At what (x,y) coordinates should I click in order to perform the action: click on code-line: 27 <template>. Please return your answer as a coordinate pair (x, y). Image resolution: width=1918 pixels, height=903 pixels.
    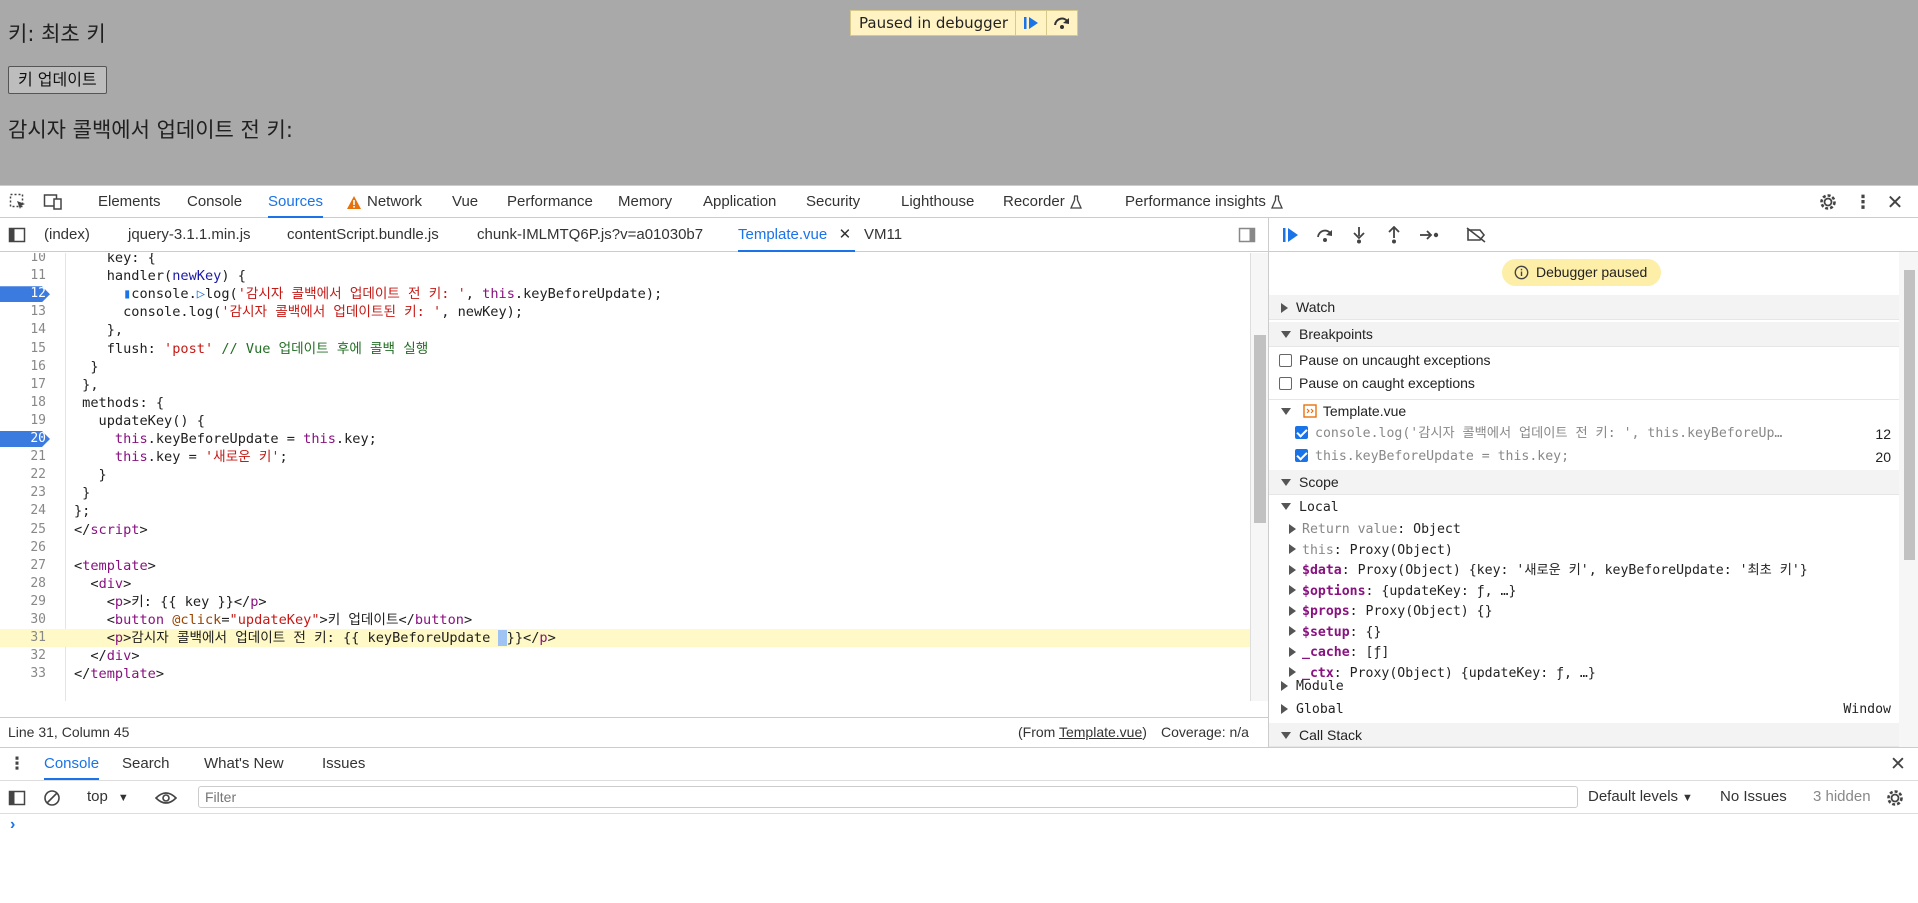
    Looking at the image, I should click on (625, 566).